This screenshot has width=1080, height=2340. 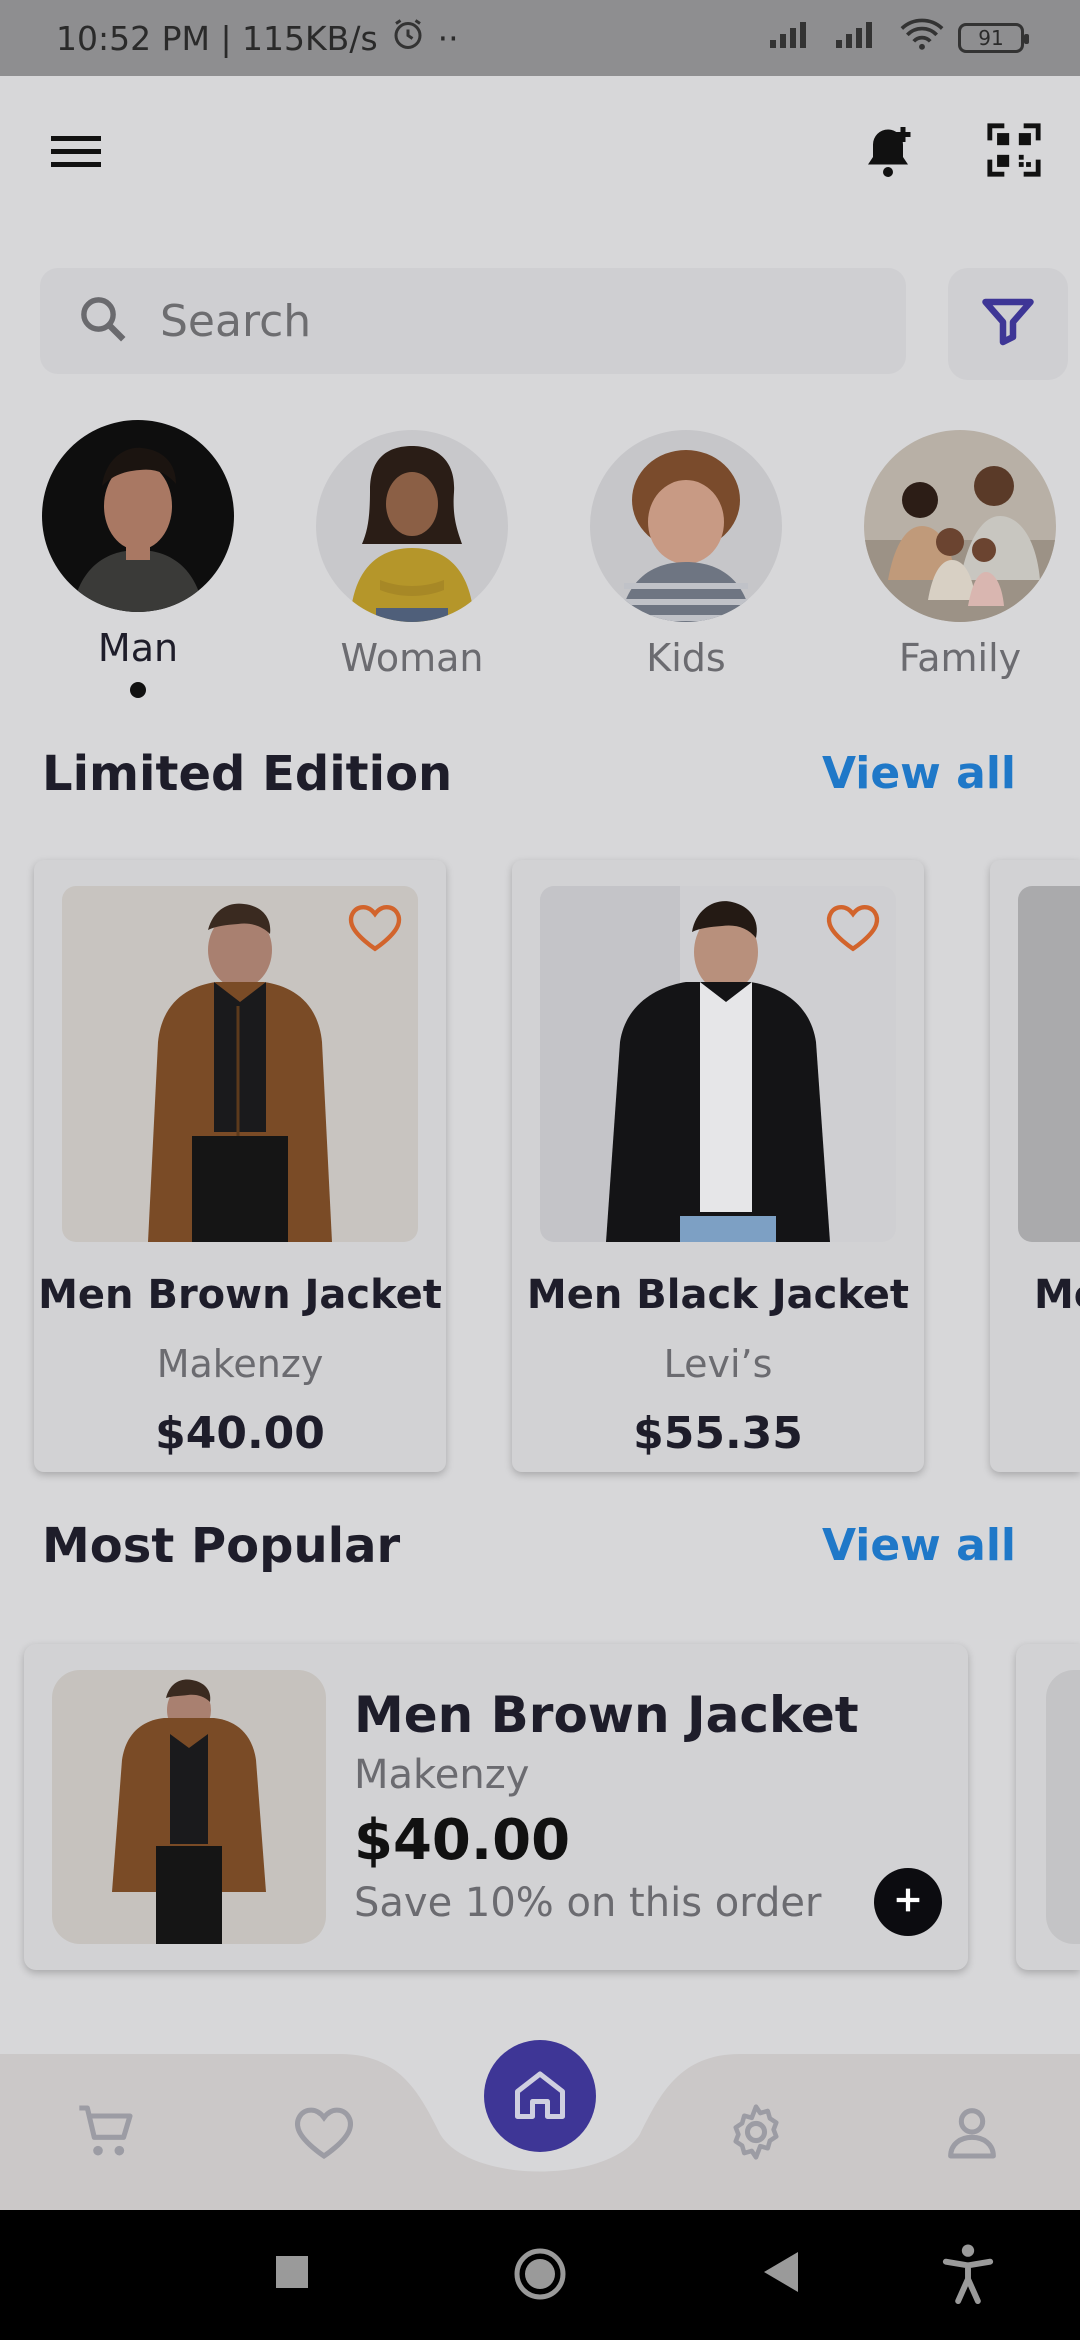 I want to click on category-kids-avatar, so click(x=686, y=526).